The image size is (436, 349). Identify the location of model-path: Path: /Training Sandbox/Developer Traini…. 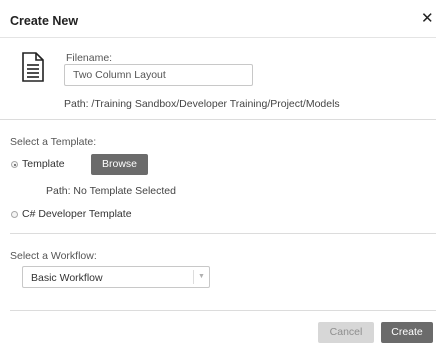
(202, 104).